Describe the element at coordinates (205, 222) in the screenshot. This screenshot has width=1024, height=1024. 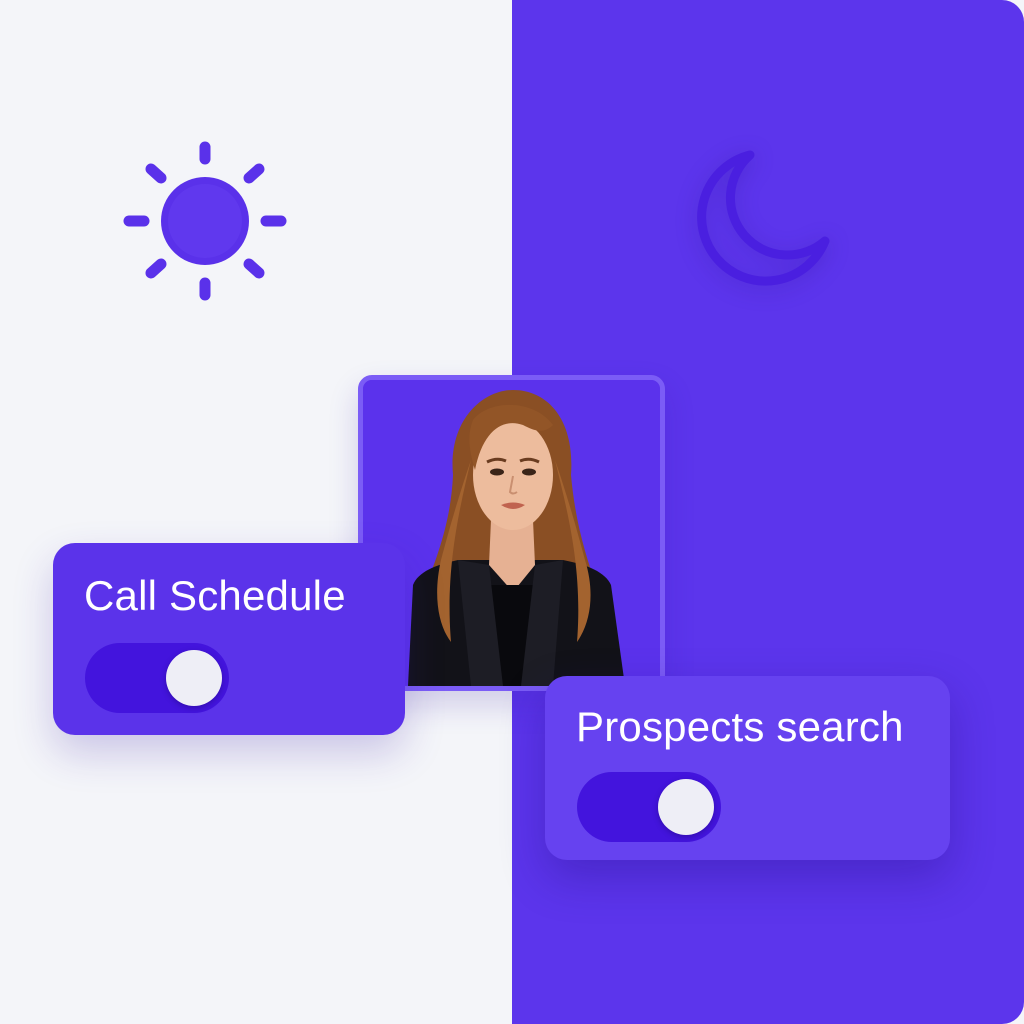
I see `sun-icon` at that location.